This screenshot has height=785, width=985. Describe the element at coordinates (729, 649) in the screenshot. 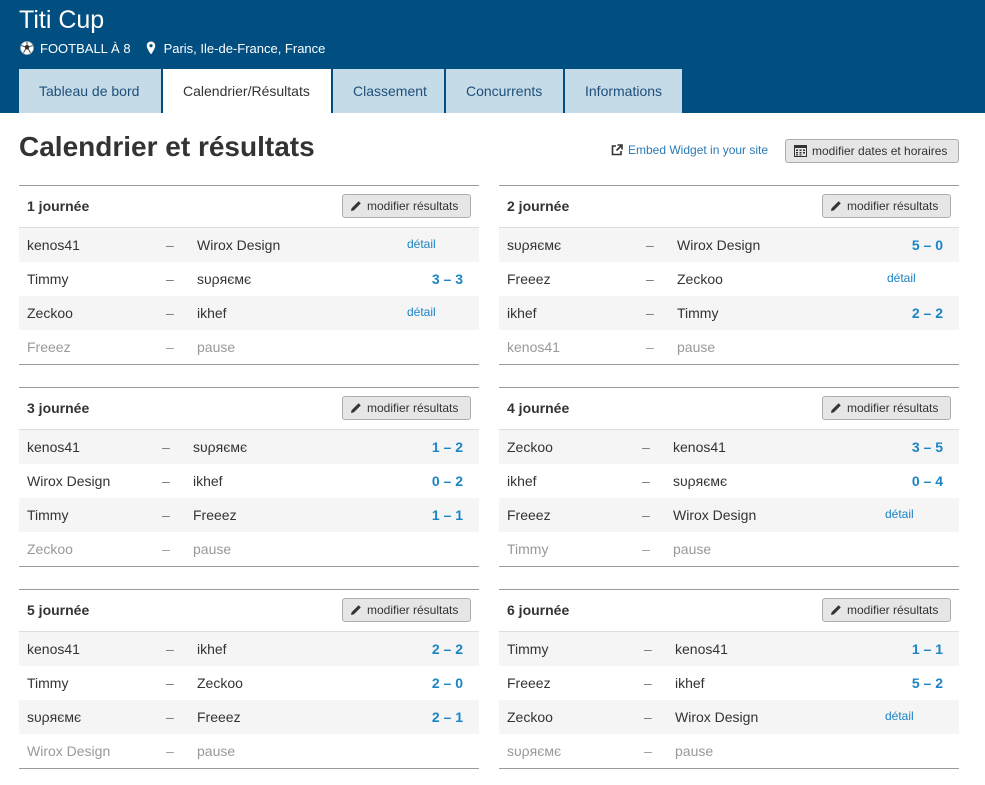

I see `match-row: Timmy – kenos41 1 – 1` at that location.